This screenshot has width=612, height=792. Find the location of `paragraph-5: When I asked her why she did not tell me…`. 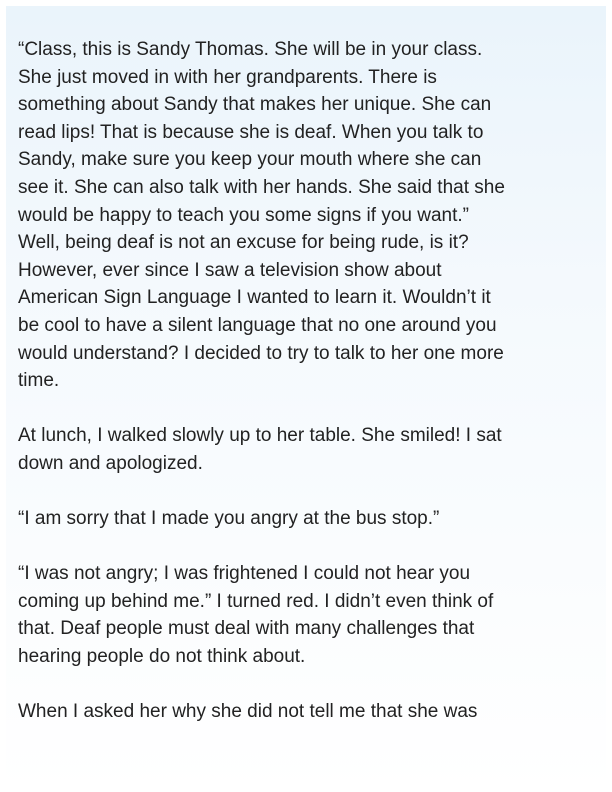

paragraph-5: When I asked her why she did not tell me… is located at coordinates (309, 712).